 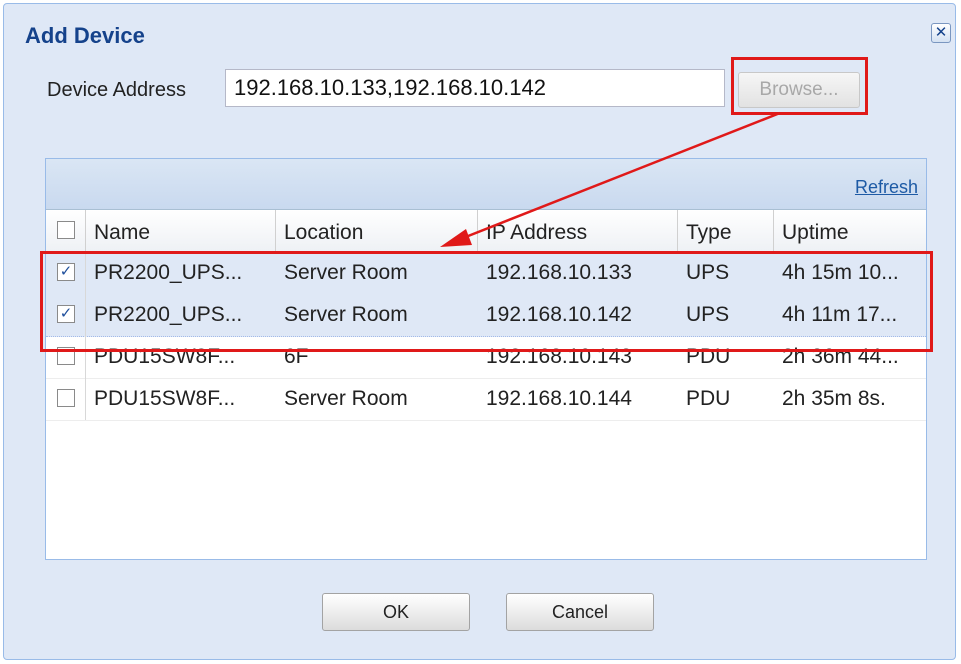 I want to click on ok-button: OK, so click(x=396, y=612).